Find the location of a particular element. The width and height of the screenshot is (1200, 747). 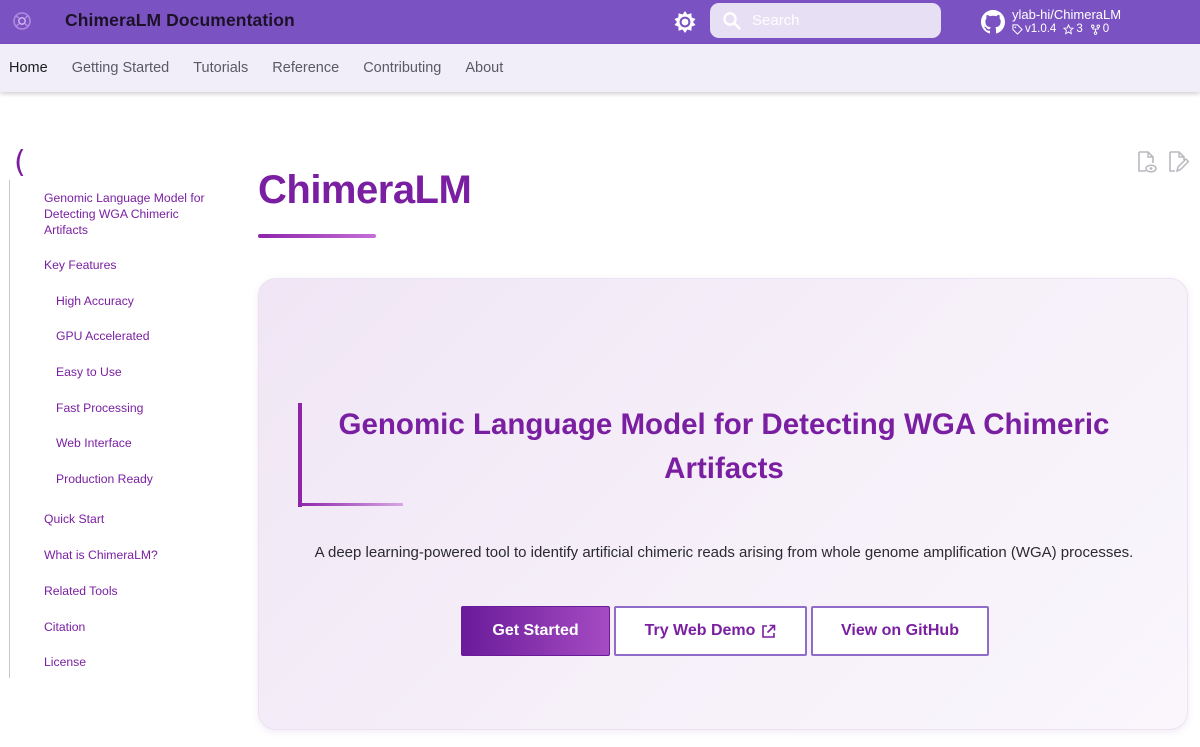

repo-facts: v1.0.4 3 0 is located at coordinates (1060, 29).